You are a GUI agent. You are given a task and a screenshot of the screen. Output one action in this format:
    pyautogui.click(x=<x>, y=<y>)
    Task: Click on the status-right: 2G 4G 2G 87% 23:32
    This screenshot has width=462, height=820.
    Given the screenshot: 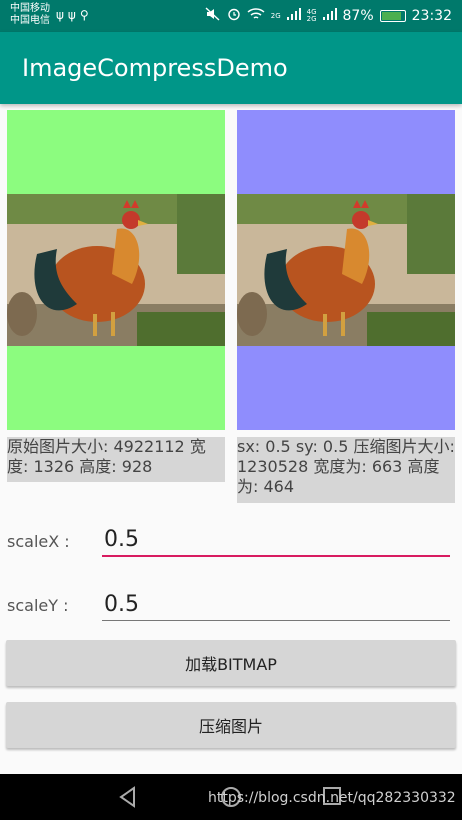 What is the action you would take?
    pyautogui.click(x=328, y=16)
    